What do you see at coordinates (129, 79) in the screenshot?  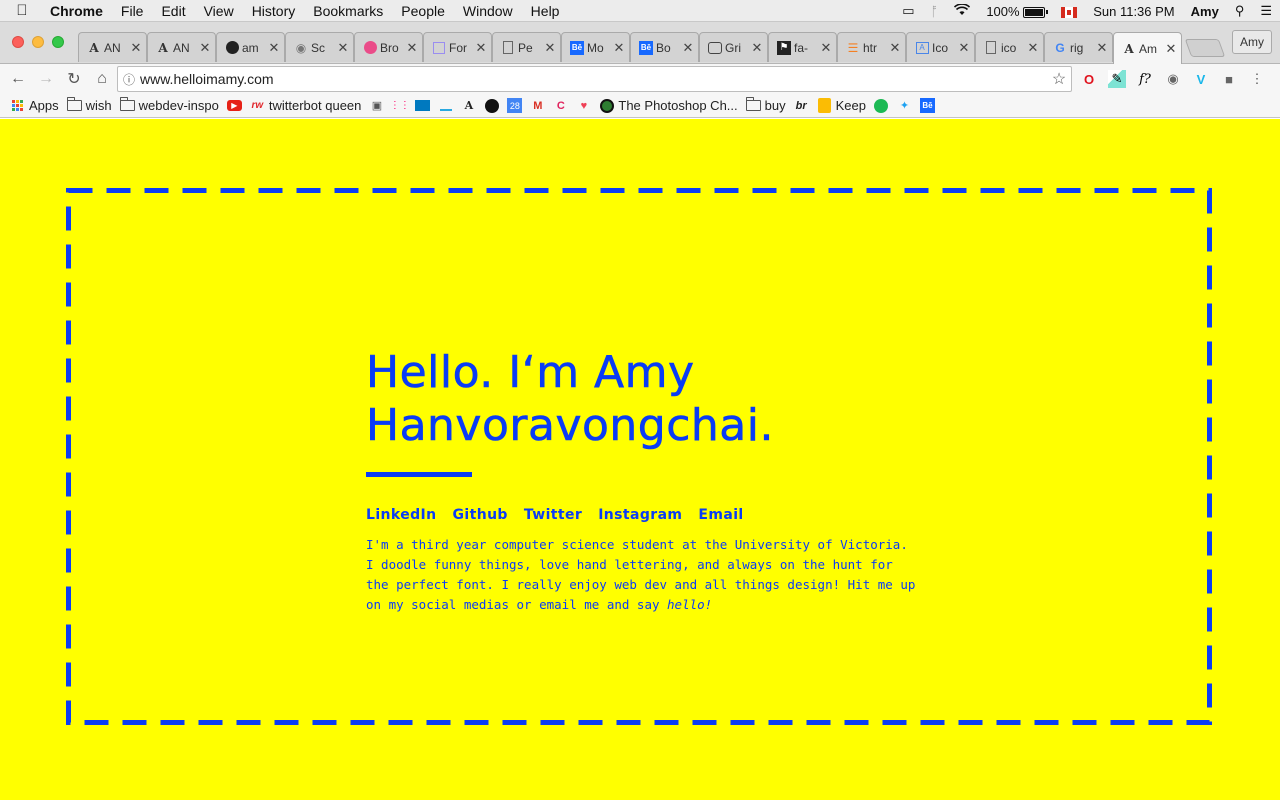 I see `site-info-icon: ⓘ` at bounding box center [129, 79].